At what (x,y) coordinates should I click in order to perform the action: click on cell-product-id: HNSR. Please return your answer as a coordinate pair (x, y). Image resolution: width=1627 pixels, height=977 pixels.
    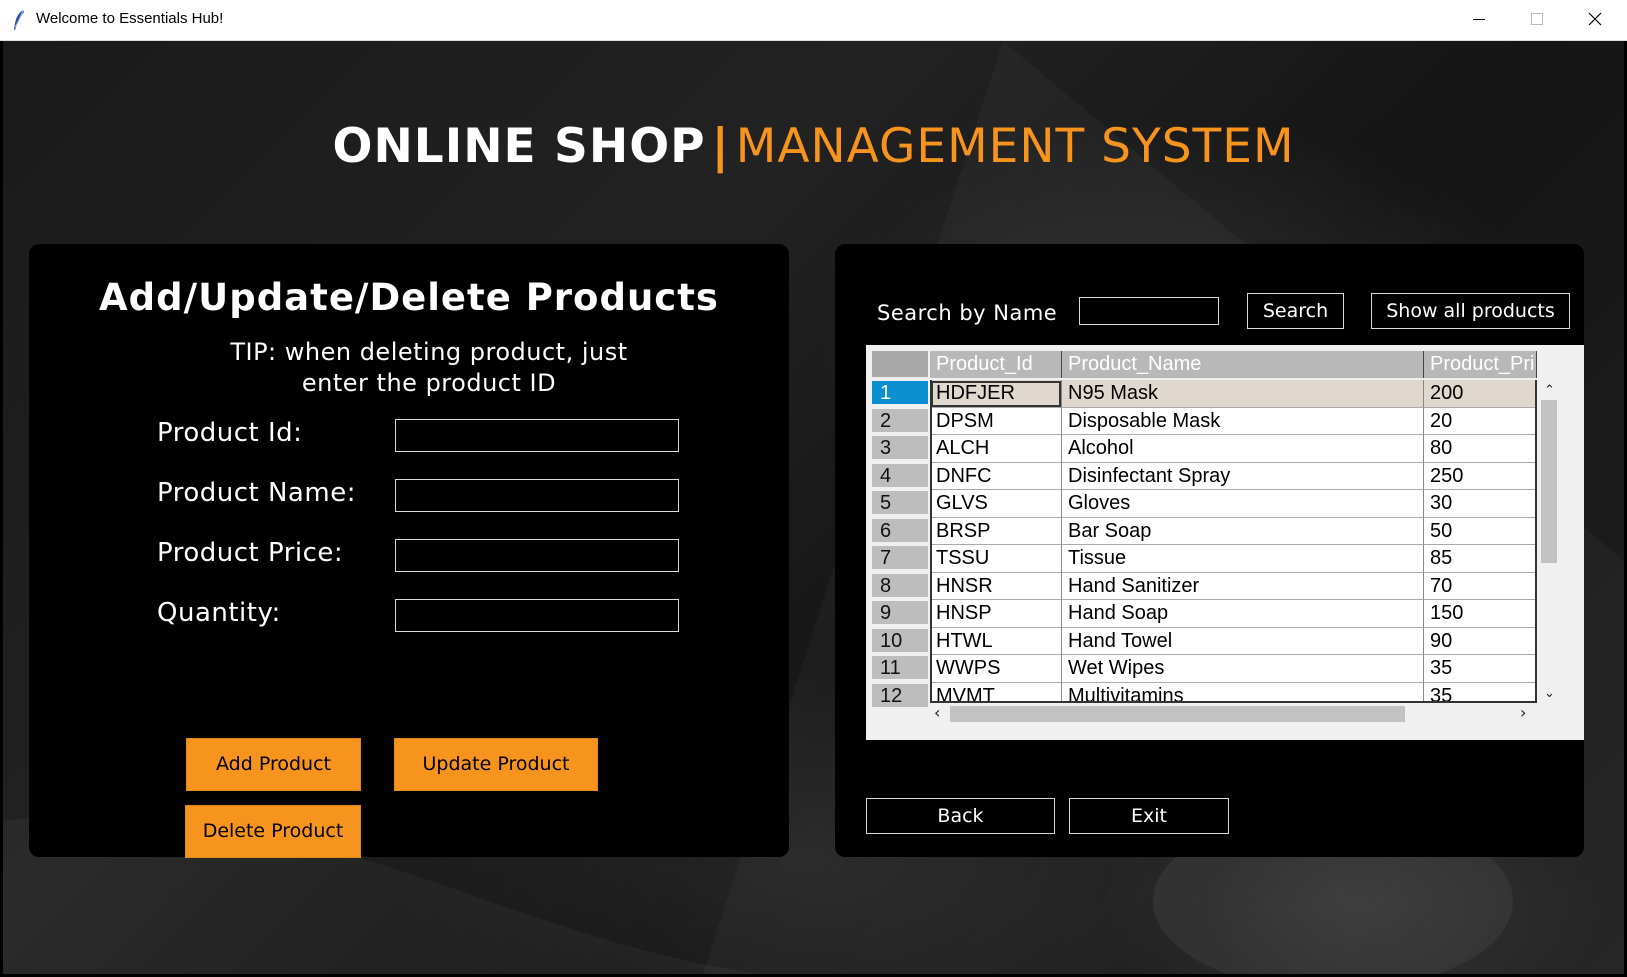
    Looking at the image, I should click on (996, 586).